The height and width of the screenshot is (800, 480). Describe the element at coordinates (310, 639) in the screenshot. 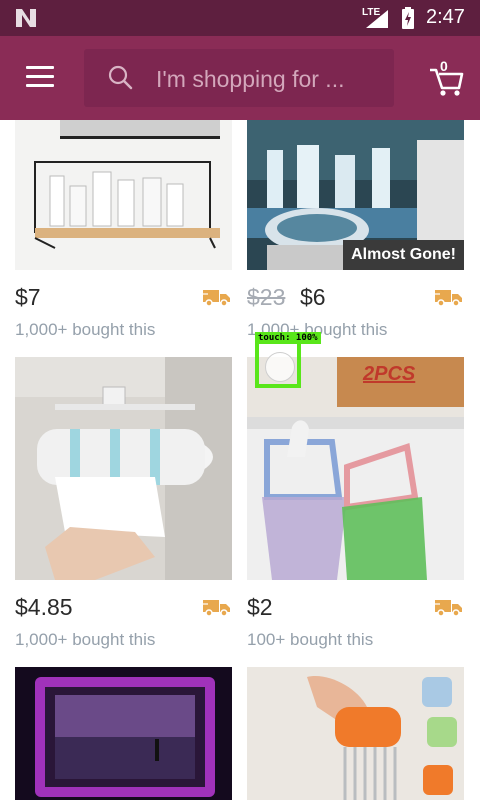

I see `bought-count: 100+ bought this` at that location.